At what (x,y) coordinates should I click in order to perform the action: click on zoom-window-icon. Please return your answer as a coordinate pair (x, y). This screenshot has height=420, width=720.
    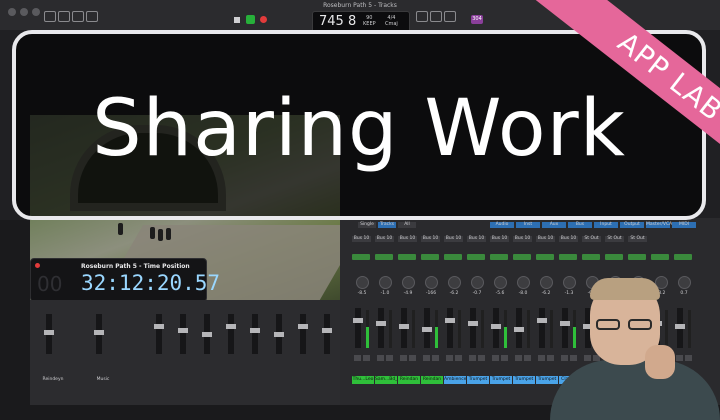
    Looking at the image, I should click on (36, 12).